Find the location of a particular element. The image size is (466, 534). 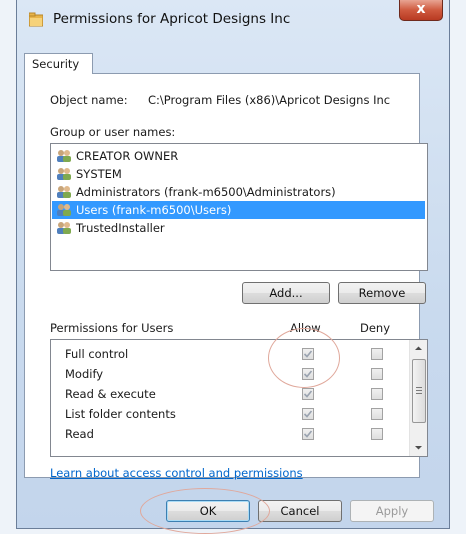

scroll-up-arrow-icon is located at coordinates (418, 348).